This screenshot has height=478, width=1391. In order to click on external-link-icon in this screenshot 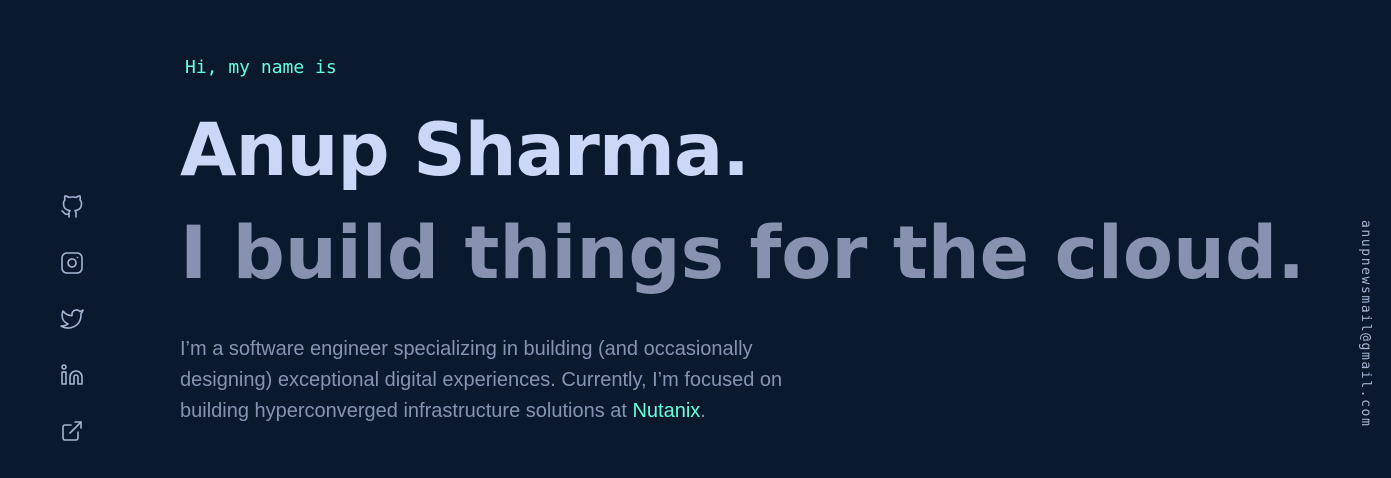, I will do `click(72, 431)`.